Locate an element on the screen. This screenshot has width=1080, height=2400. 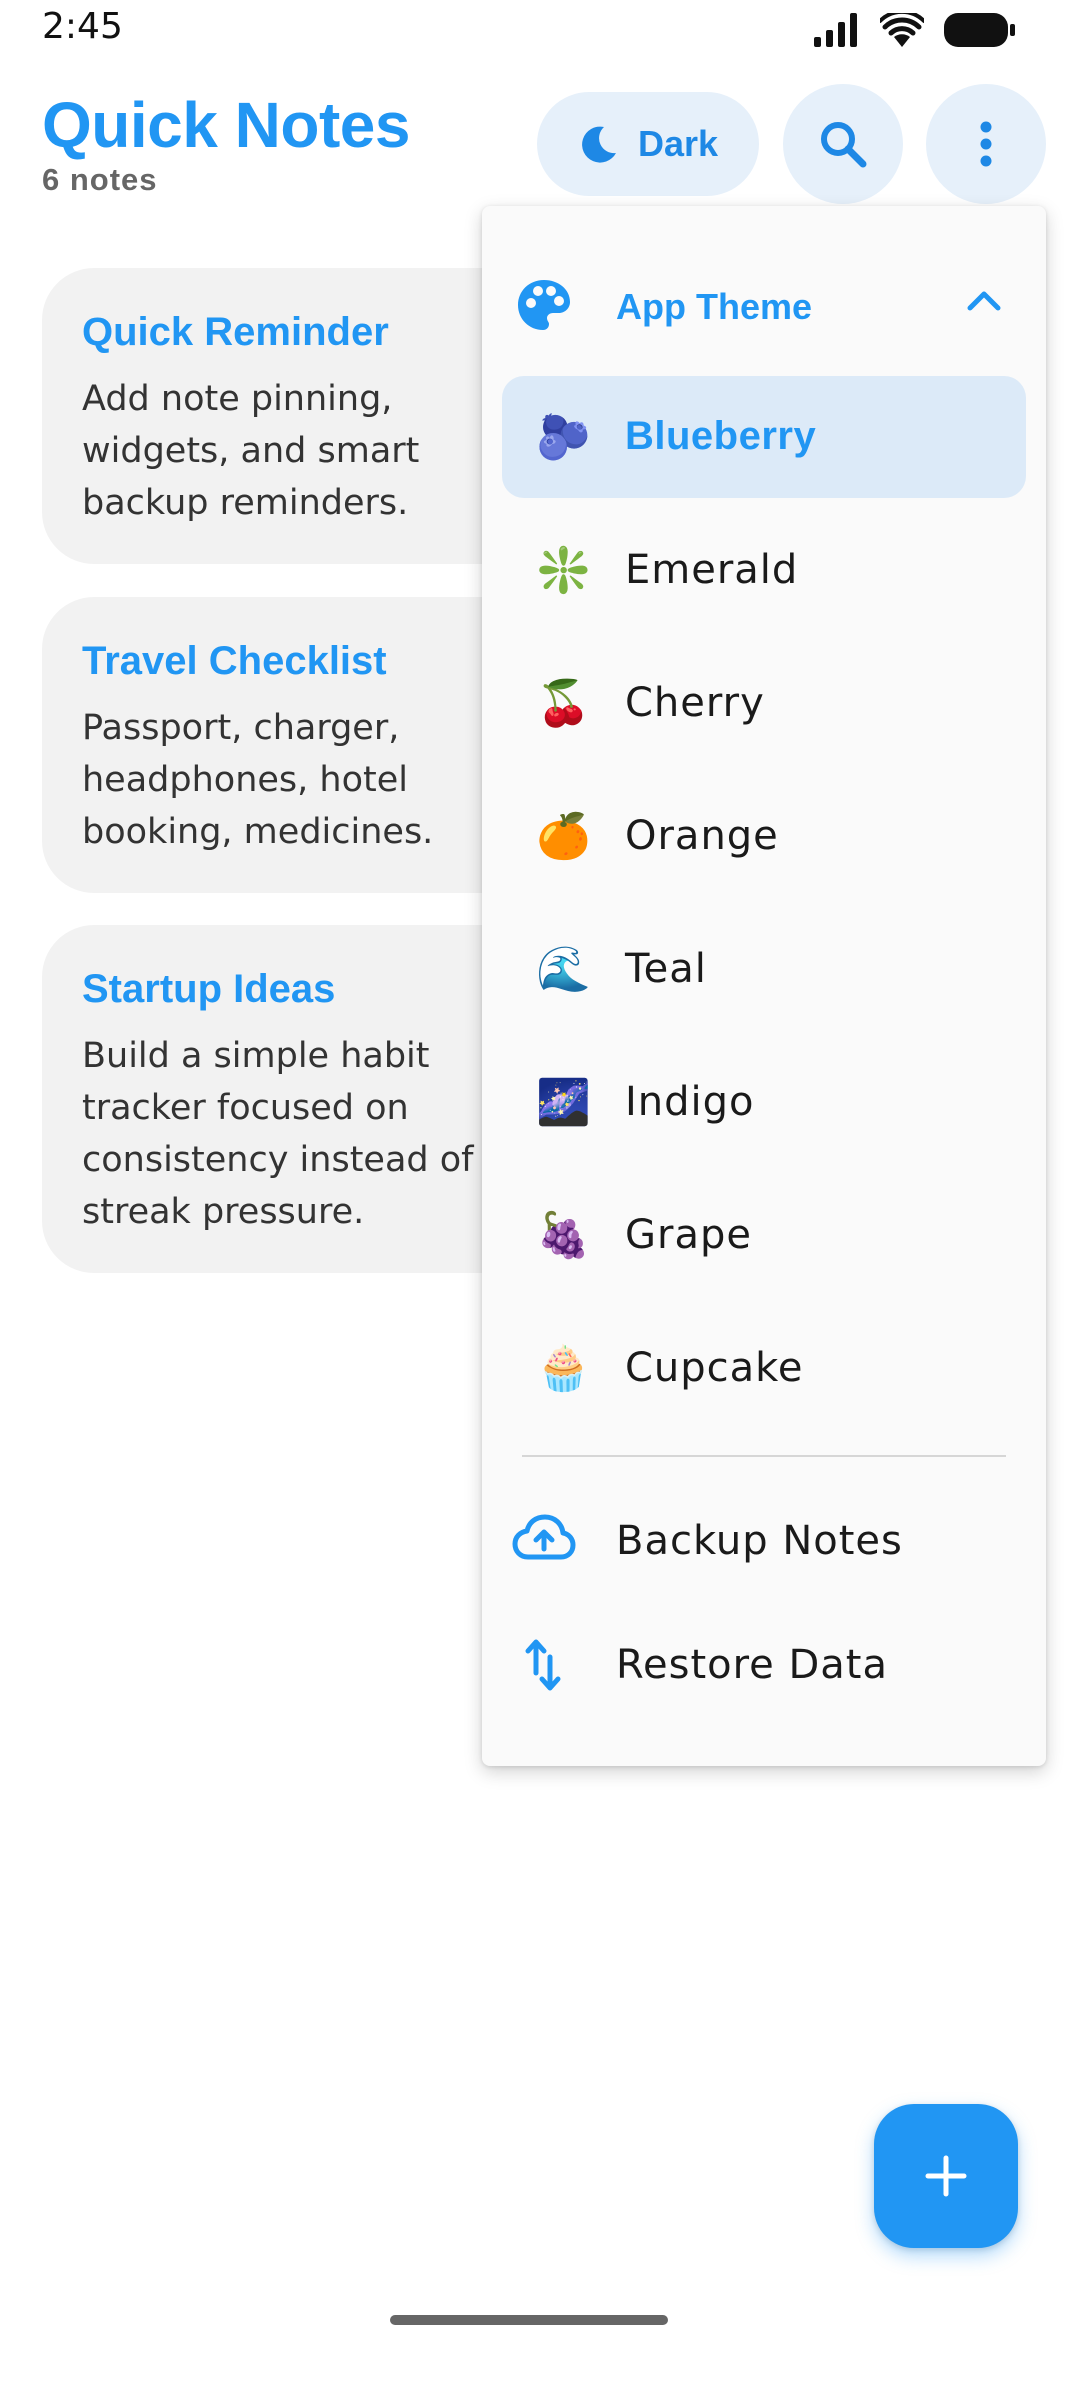
theme-option-grape: 🍇 Grape is located at coordinates (764, 1235).